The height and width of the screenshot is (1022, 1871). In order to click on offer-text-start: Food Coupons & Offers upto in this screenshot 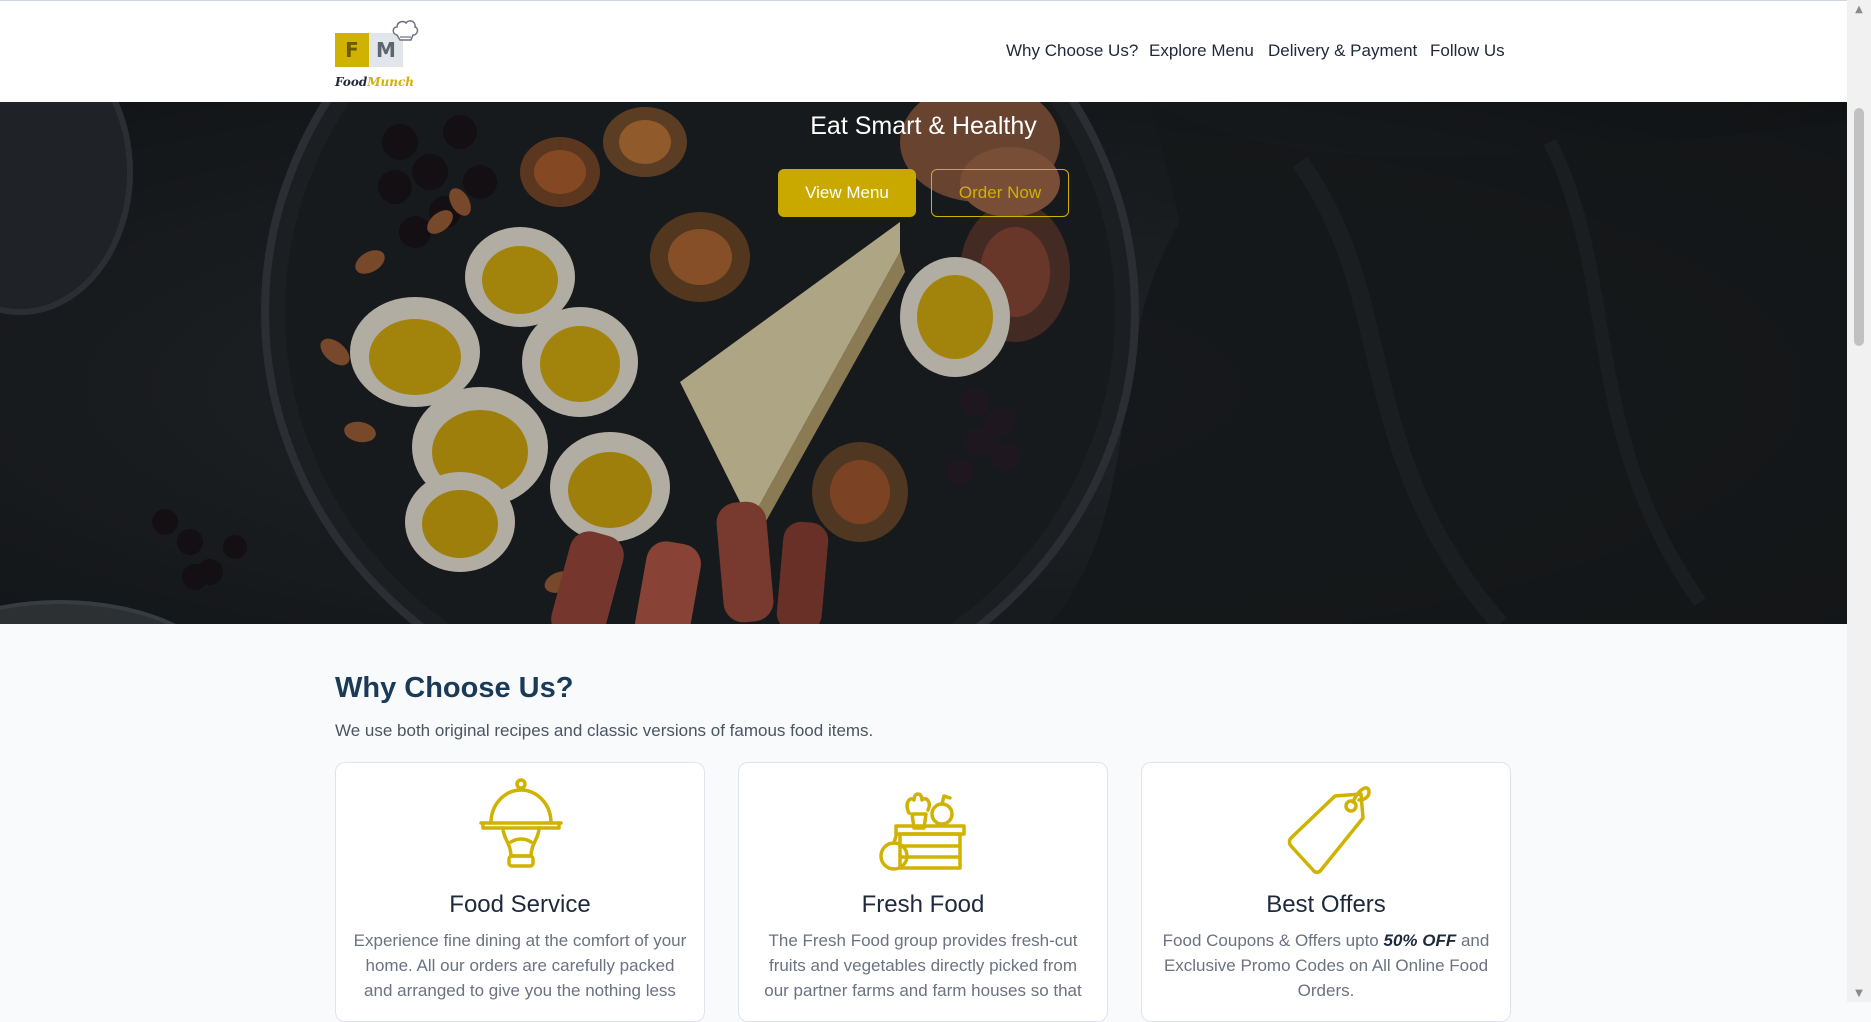, I will do `click(1273, 940)`.